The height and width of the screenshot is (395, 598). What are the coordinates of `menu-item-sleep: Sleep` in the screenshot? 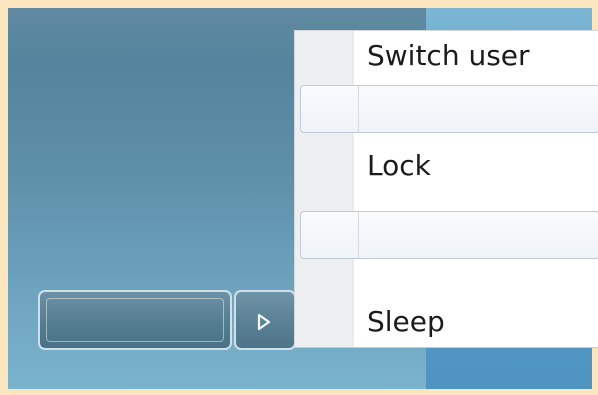 It's located at (446, 323).